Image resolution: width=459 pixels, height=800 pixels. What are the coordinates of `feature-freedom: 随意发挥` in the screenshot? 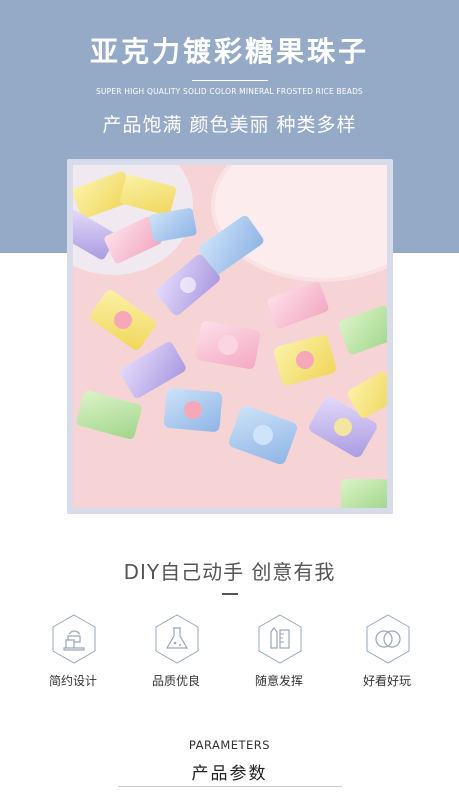 It's located at (279, 654).